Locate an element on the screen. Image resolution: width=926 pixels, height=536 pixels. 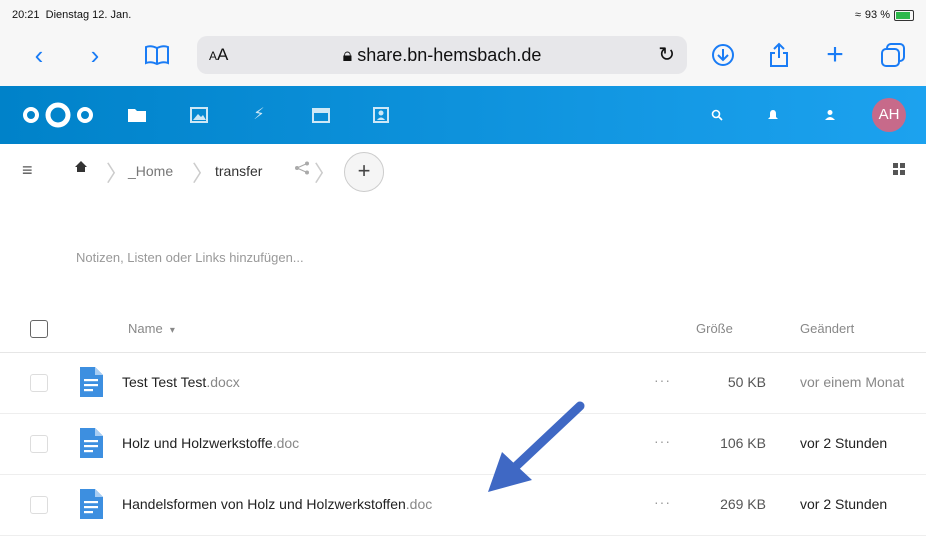
column-modified: Geändert is located at coordinates (827, 328).